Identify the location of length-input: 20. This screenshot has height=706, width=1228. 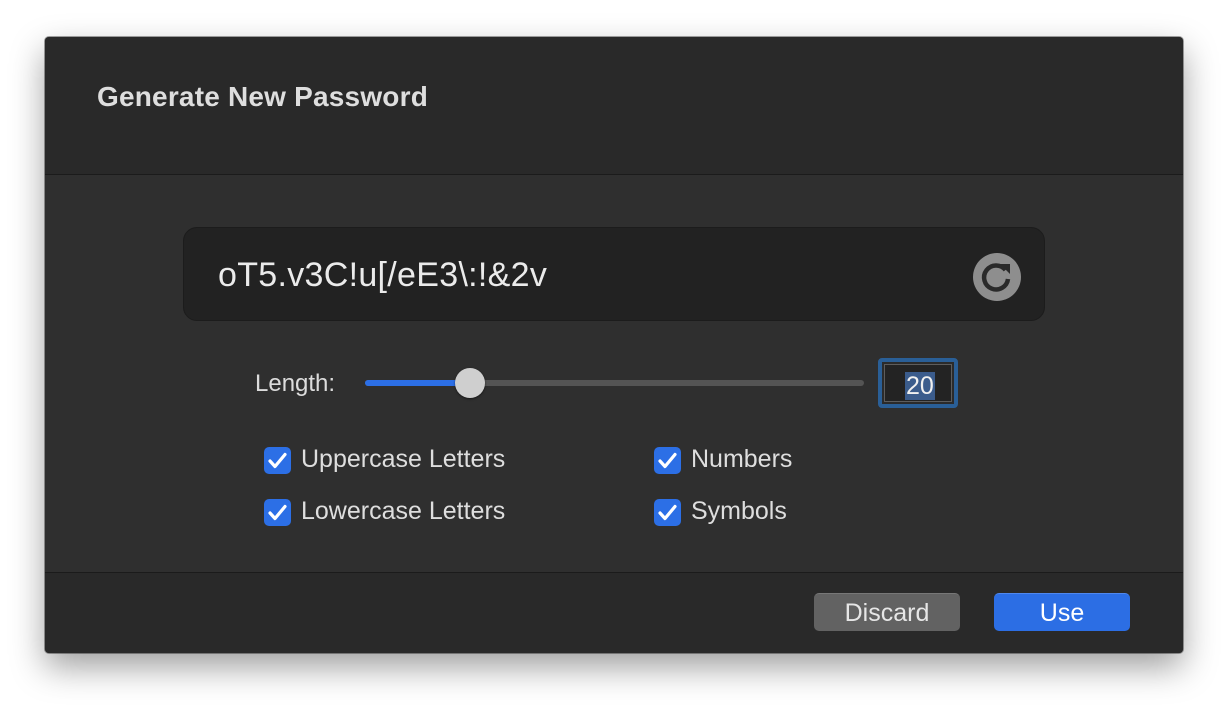
(918, 383).